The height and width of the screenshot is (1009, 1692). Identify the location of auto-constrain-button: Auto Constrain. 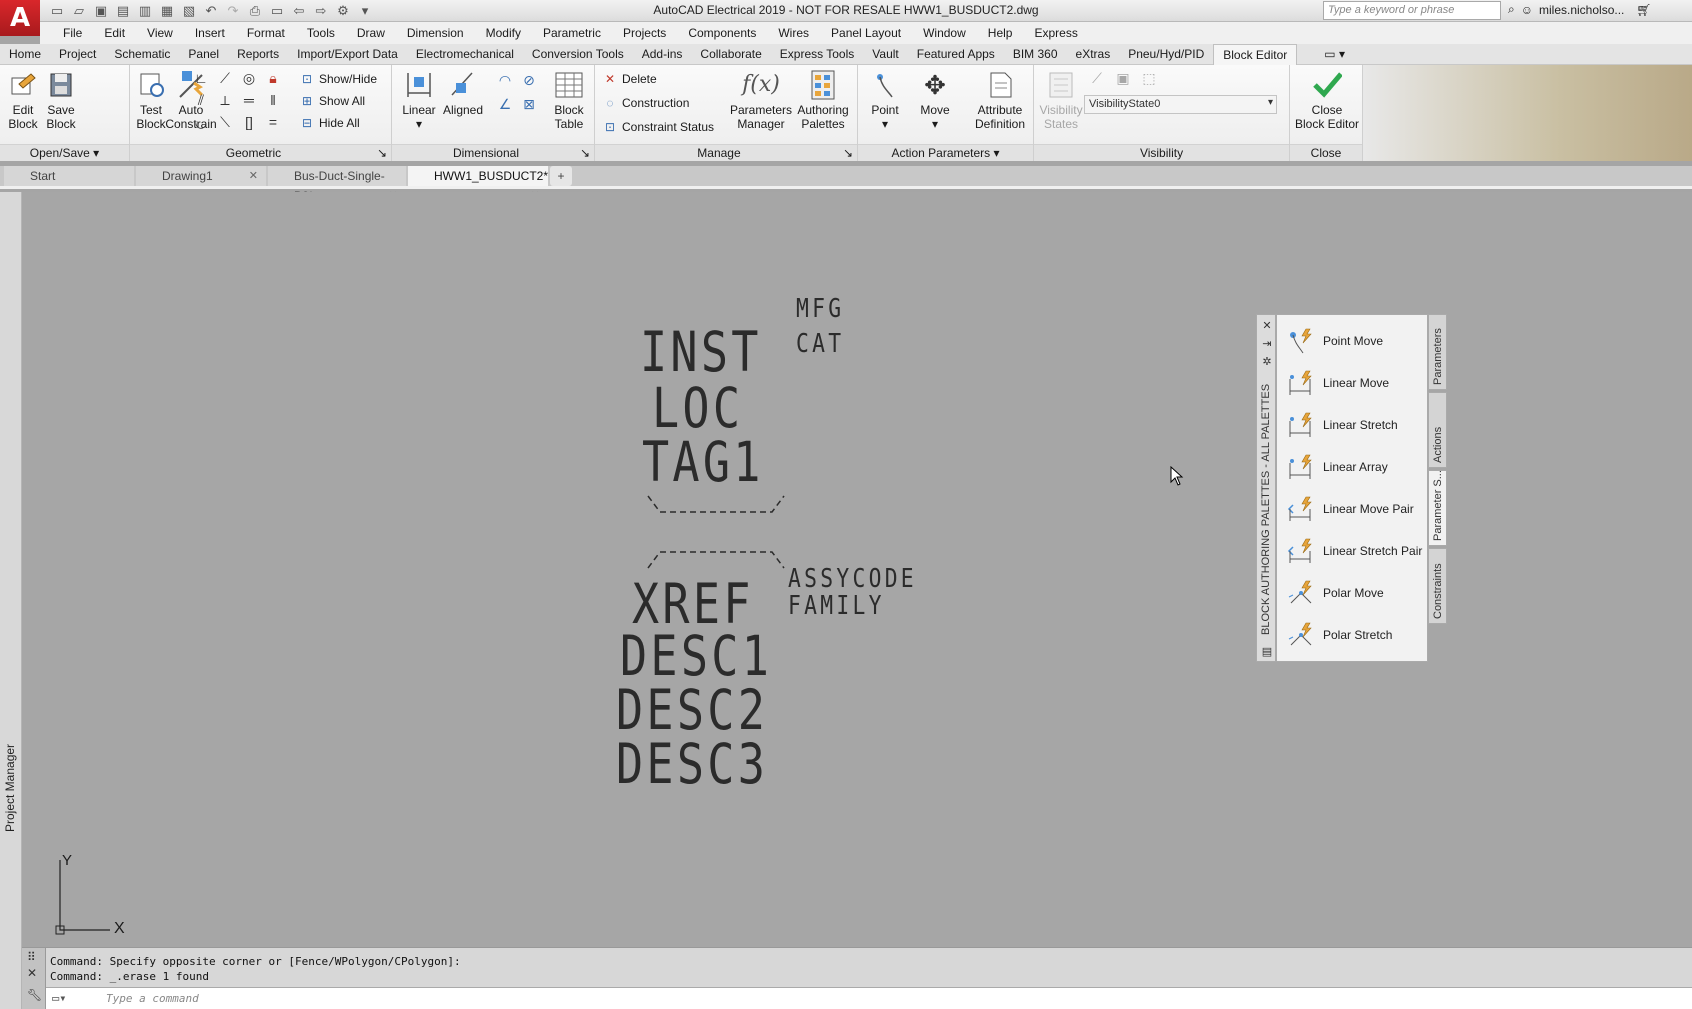
(191, 100).